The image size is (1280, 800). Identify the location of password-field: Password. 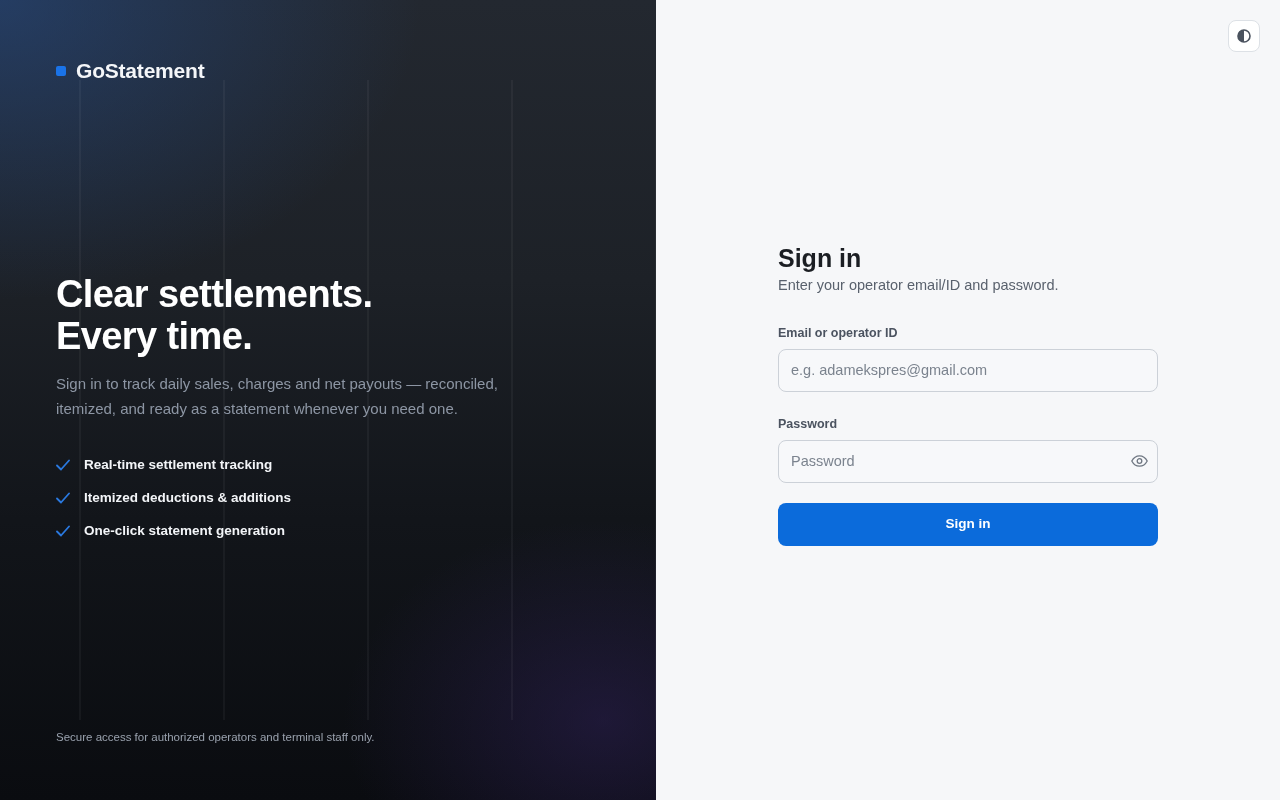
(968, 461).